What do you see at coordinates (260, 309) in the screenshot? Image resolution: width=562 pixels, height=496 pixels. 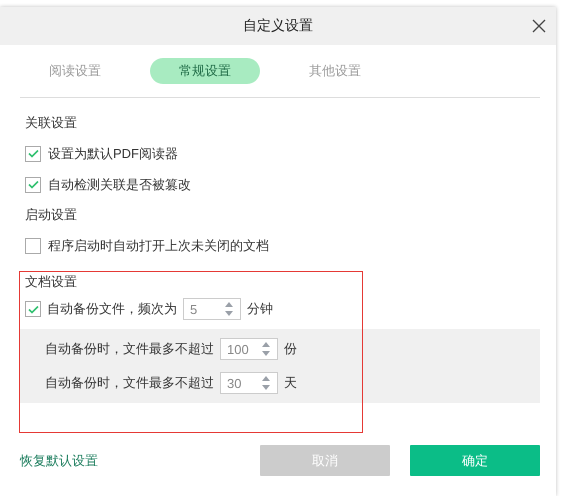 I see `unit-label: 分钟` at bounding box center [260, 309].